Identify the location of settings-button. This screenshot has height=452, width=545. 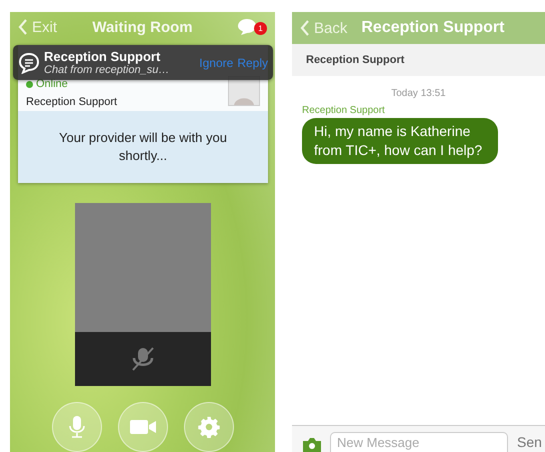
(209, 427).